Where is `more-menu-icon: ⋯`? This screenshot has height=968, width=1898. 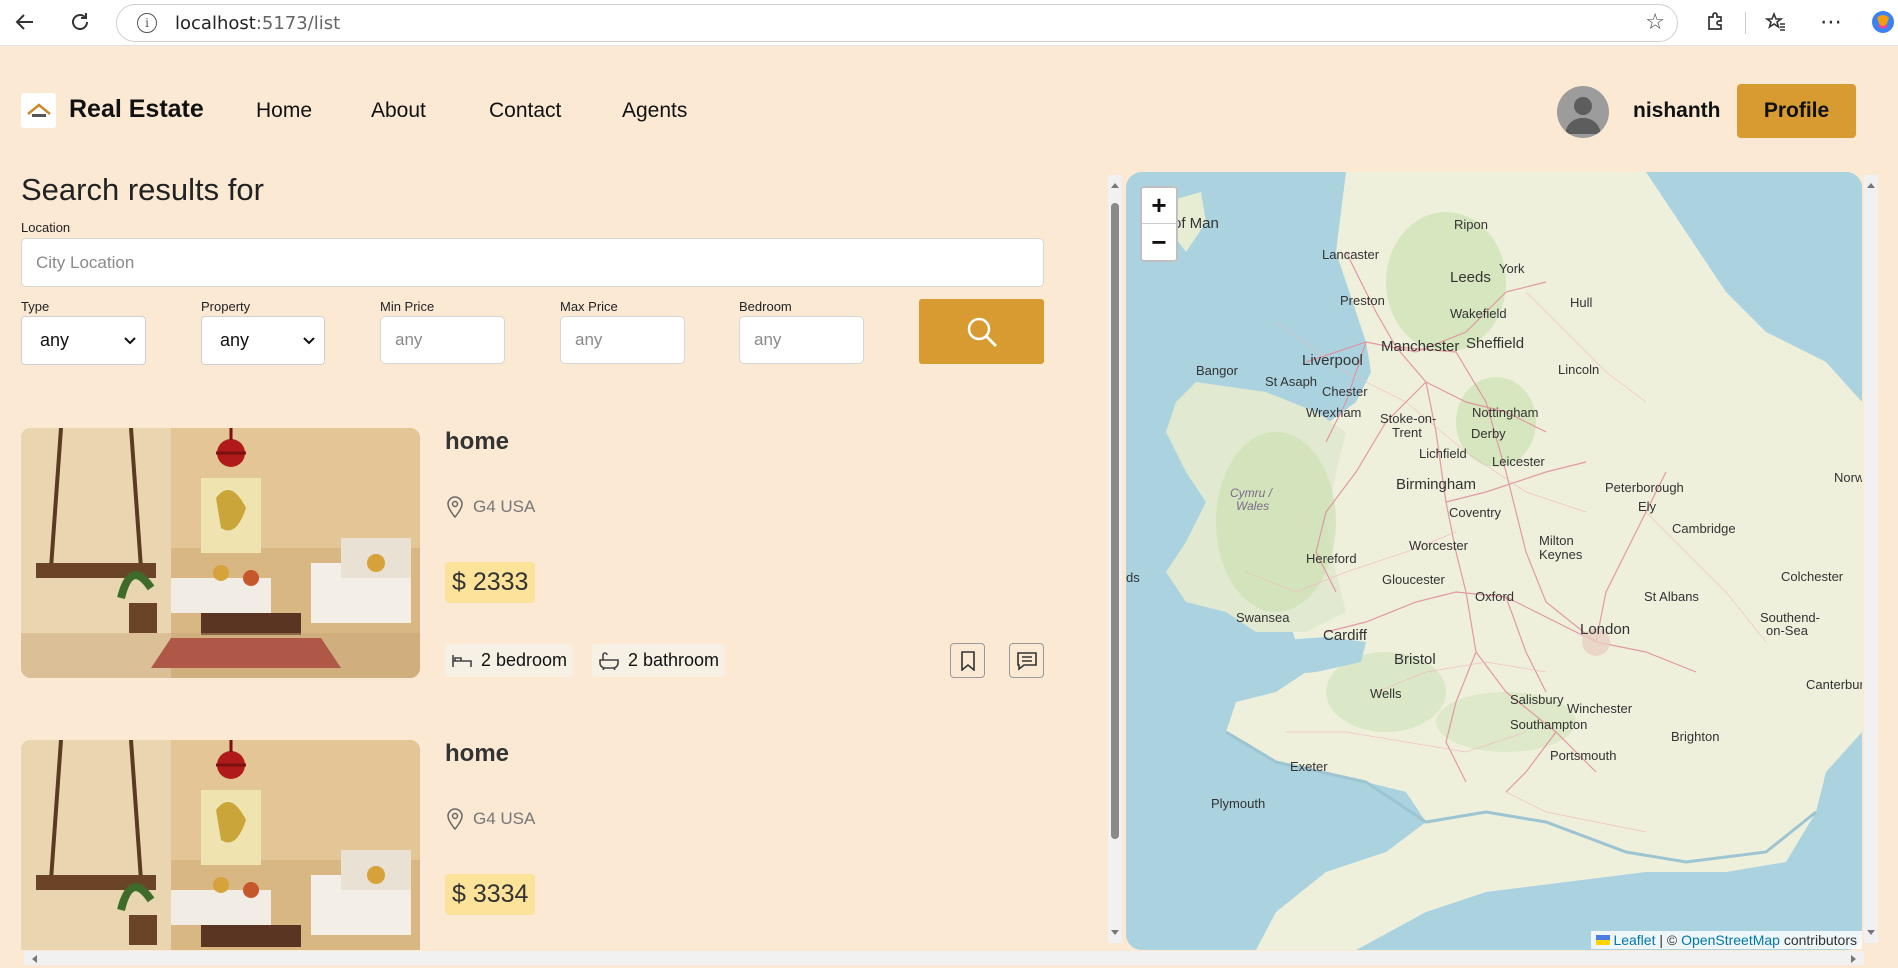 more-menu-icon: ⋯ is located at coordinates (1831, 22).